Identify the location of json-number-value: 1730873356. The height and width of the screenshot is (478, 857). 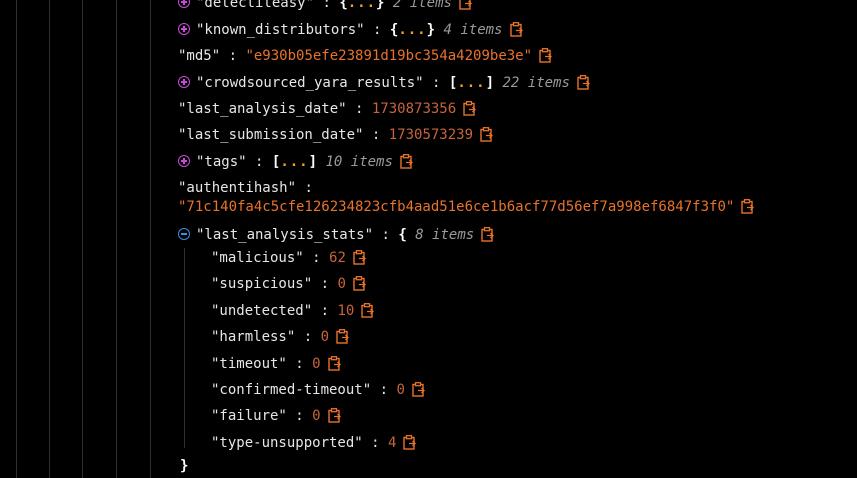
(414, 109).